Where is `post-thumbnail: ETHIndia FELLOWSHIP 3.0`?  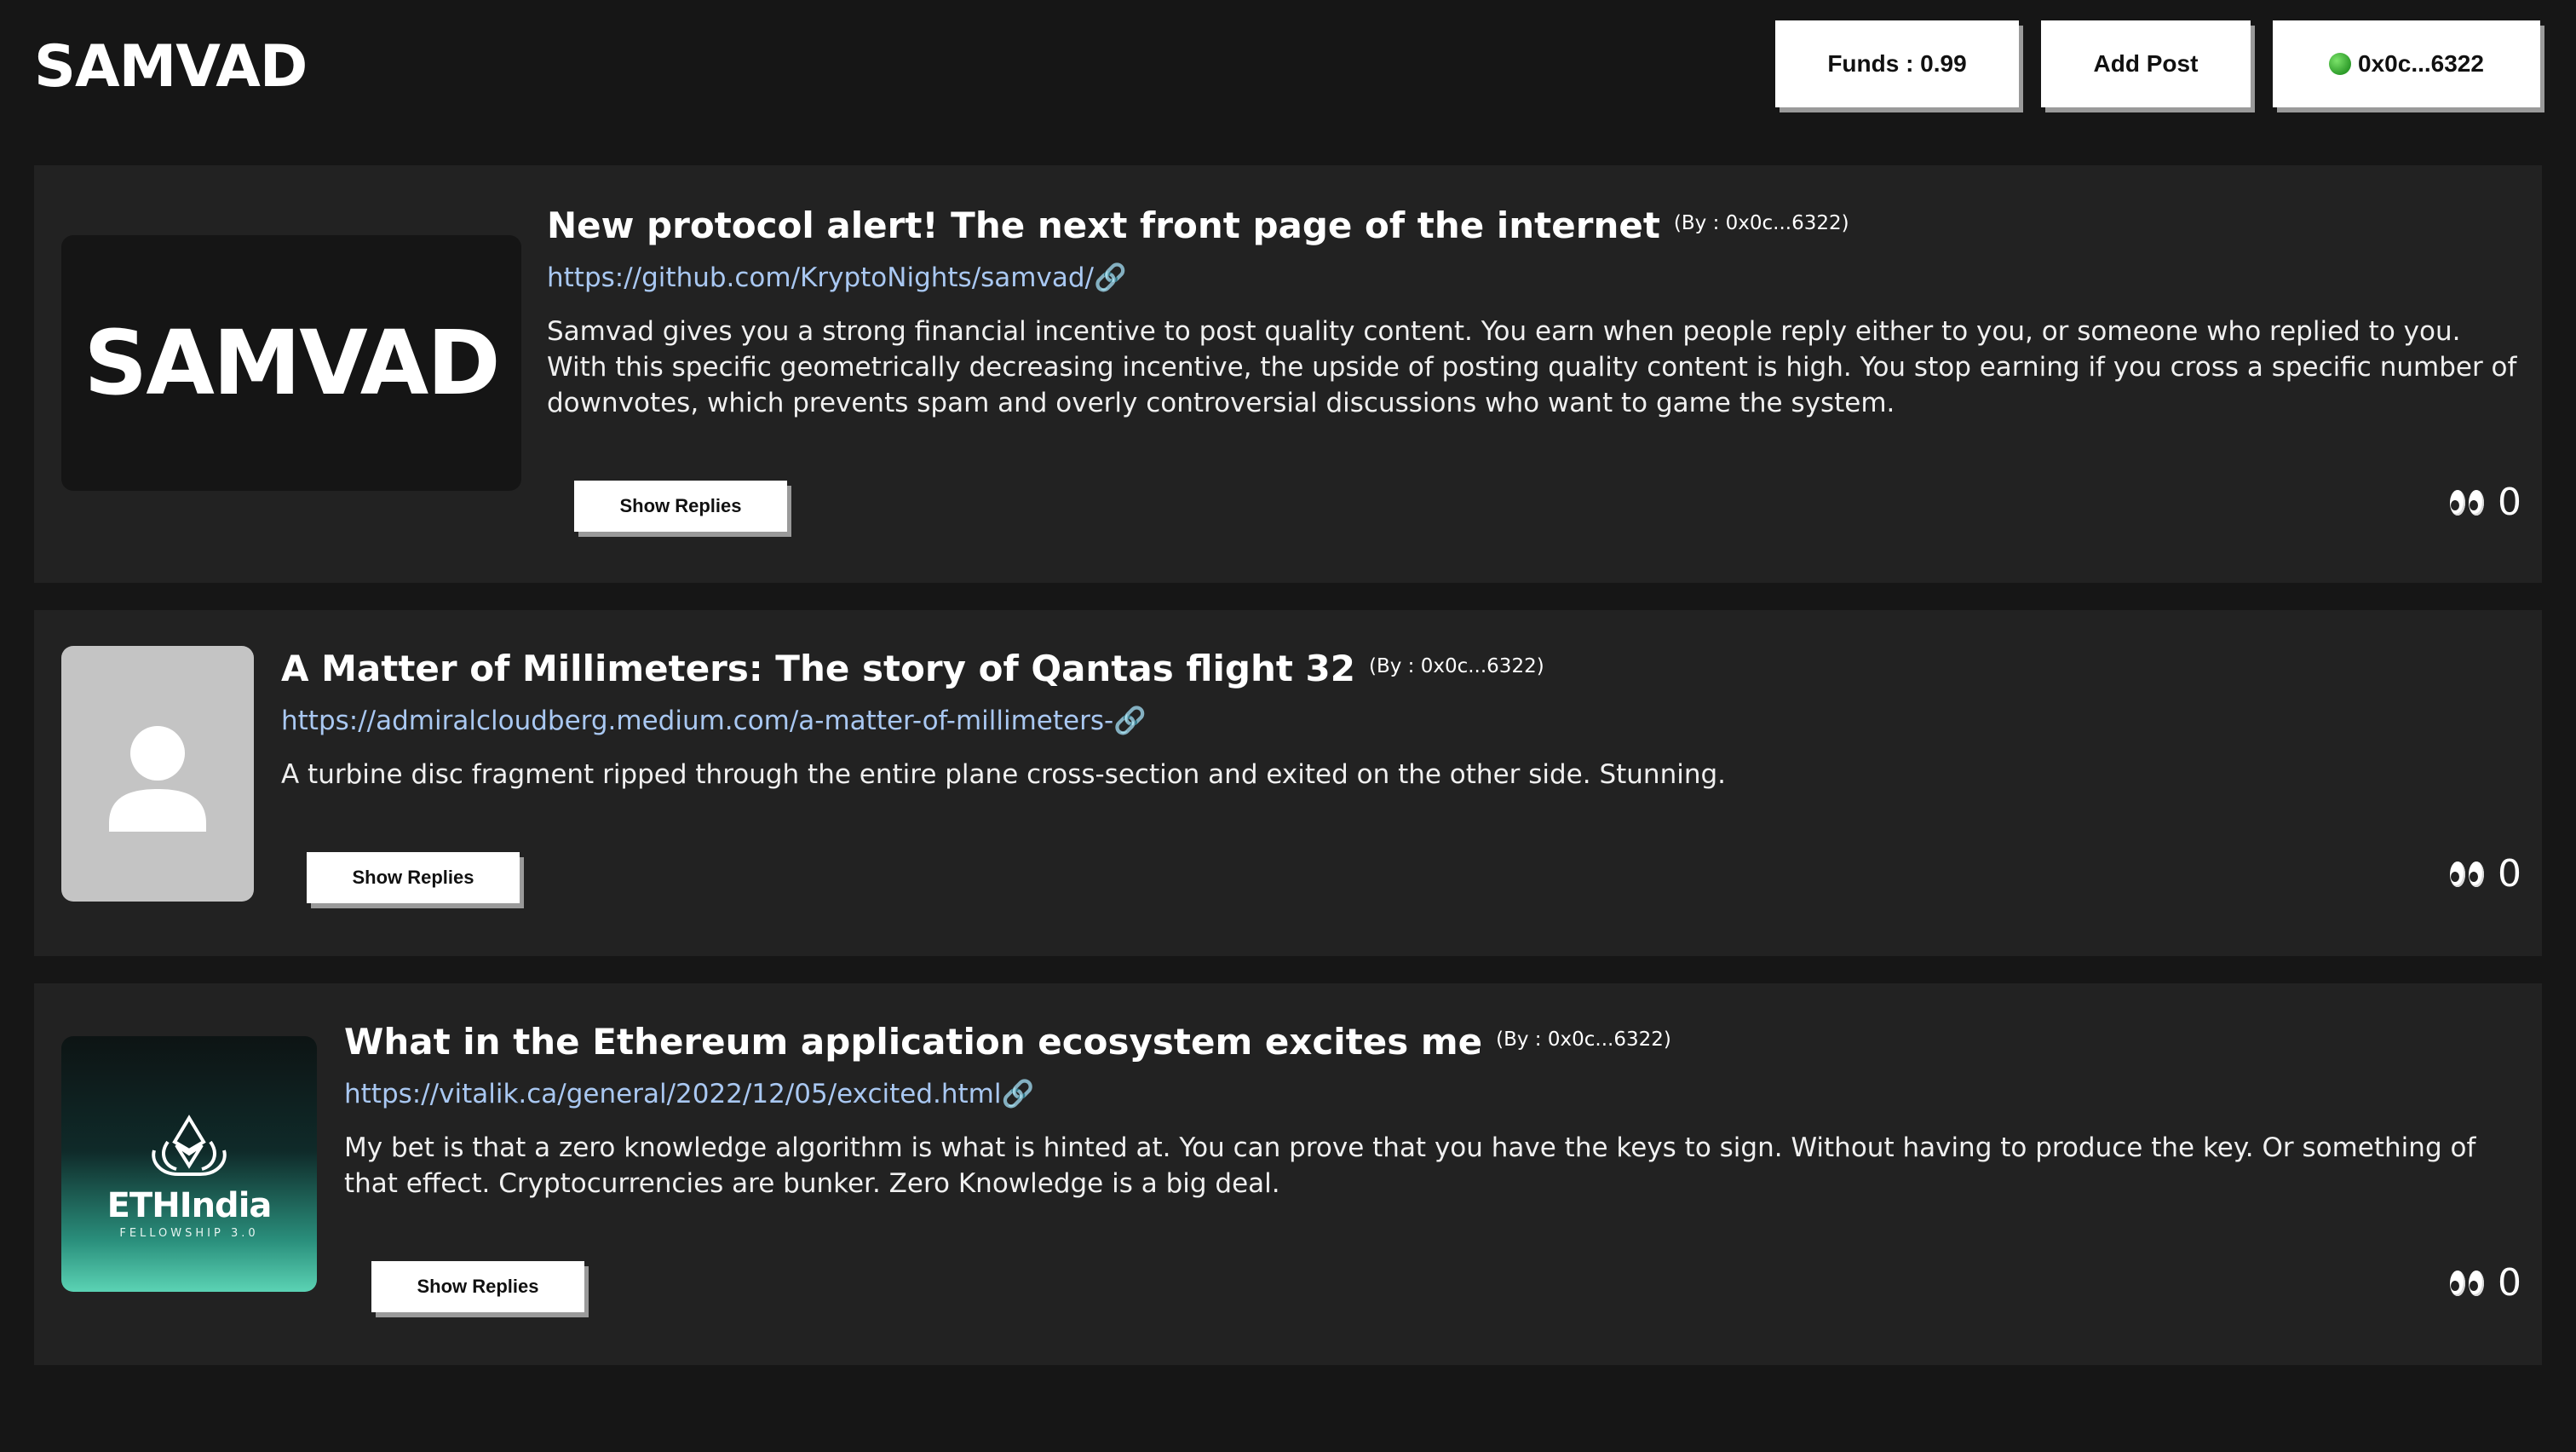
post-thumbnail: ETHIndia FELLOWSHIP 3.0 is located at coordinates (189, 1164).